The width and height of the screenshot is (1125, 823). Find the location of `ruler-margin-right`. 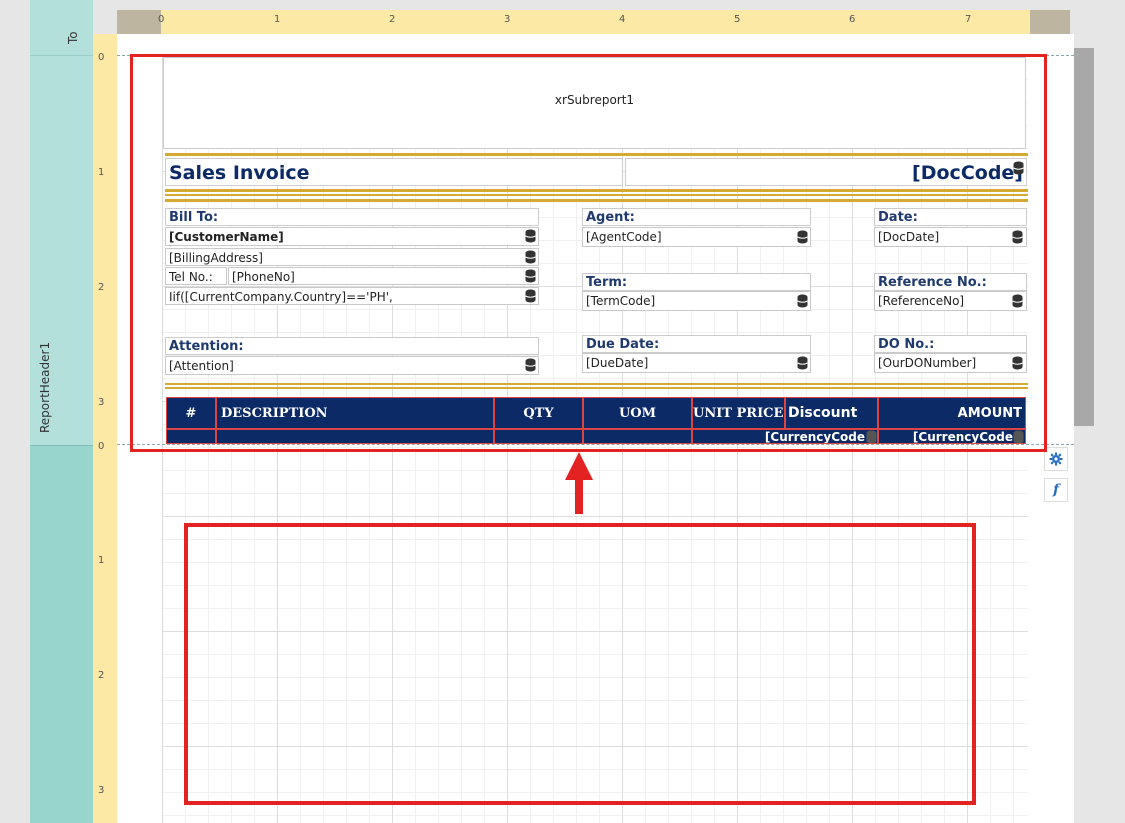

ruler-margin-right is located at coordinates (1050, 22).